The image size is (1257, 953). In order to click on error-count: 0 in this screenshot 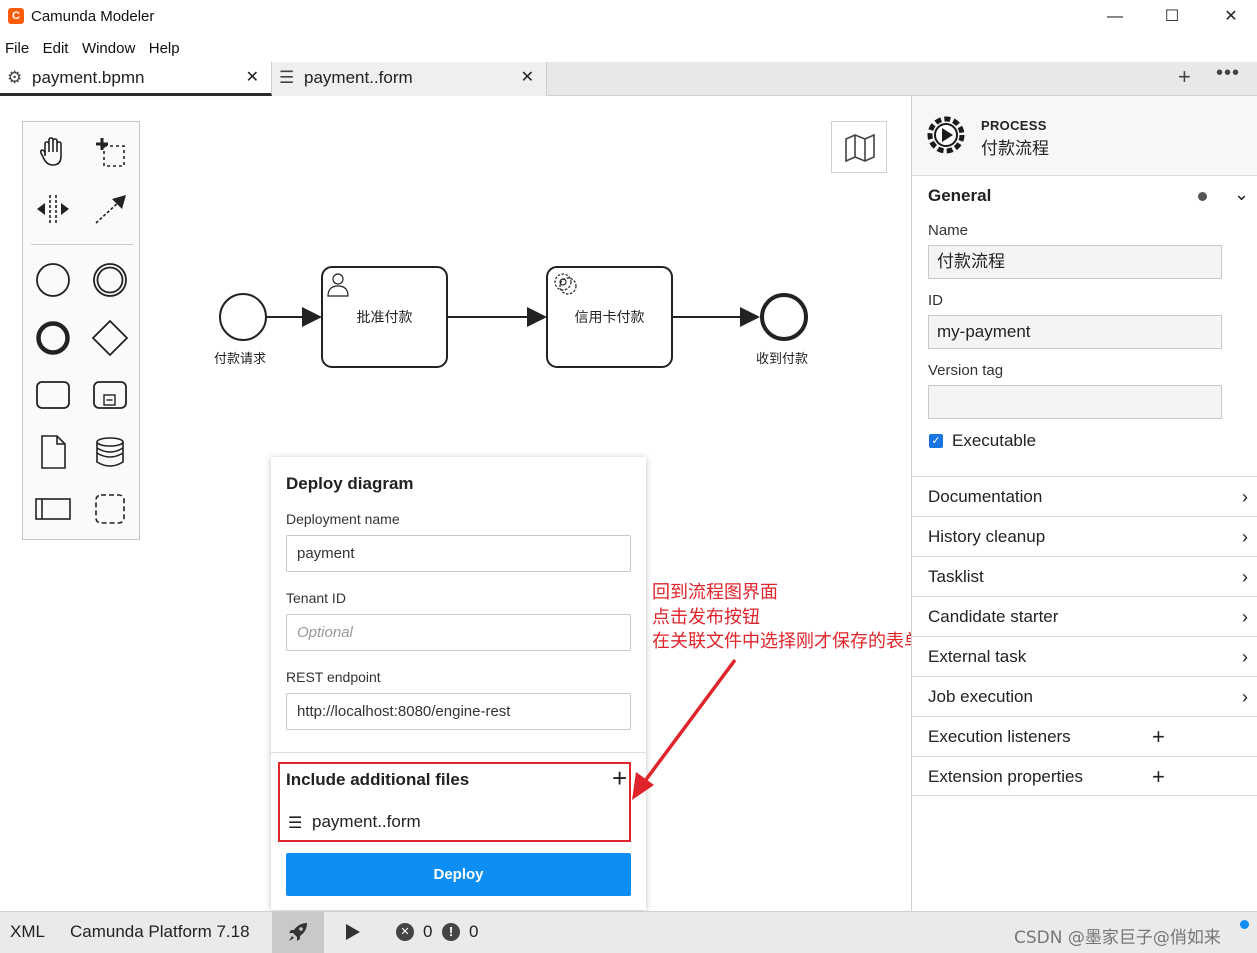, I will do `click(428, 931)`.